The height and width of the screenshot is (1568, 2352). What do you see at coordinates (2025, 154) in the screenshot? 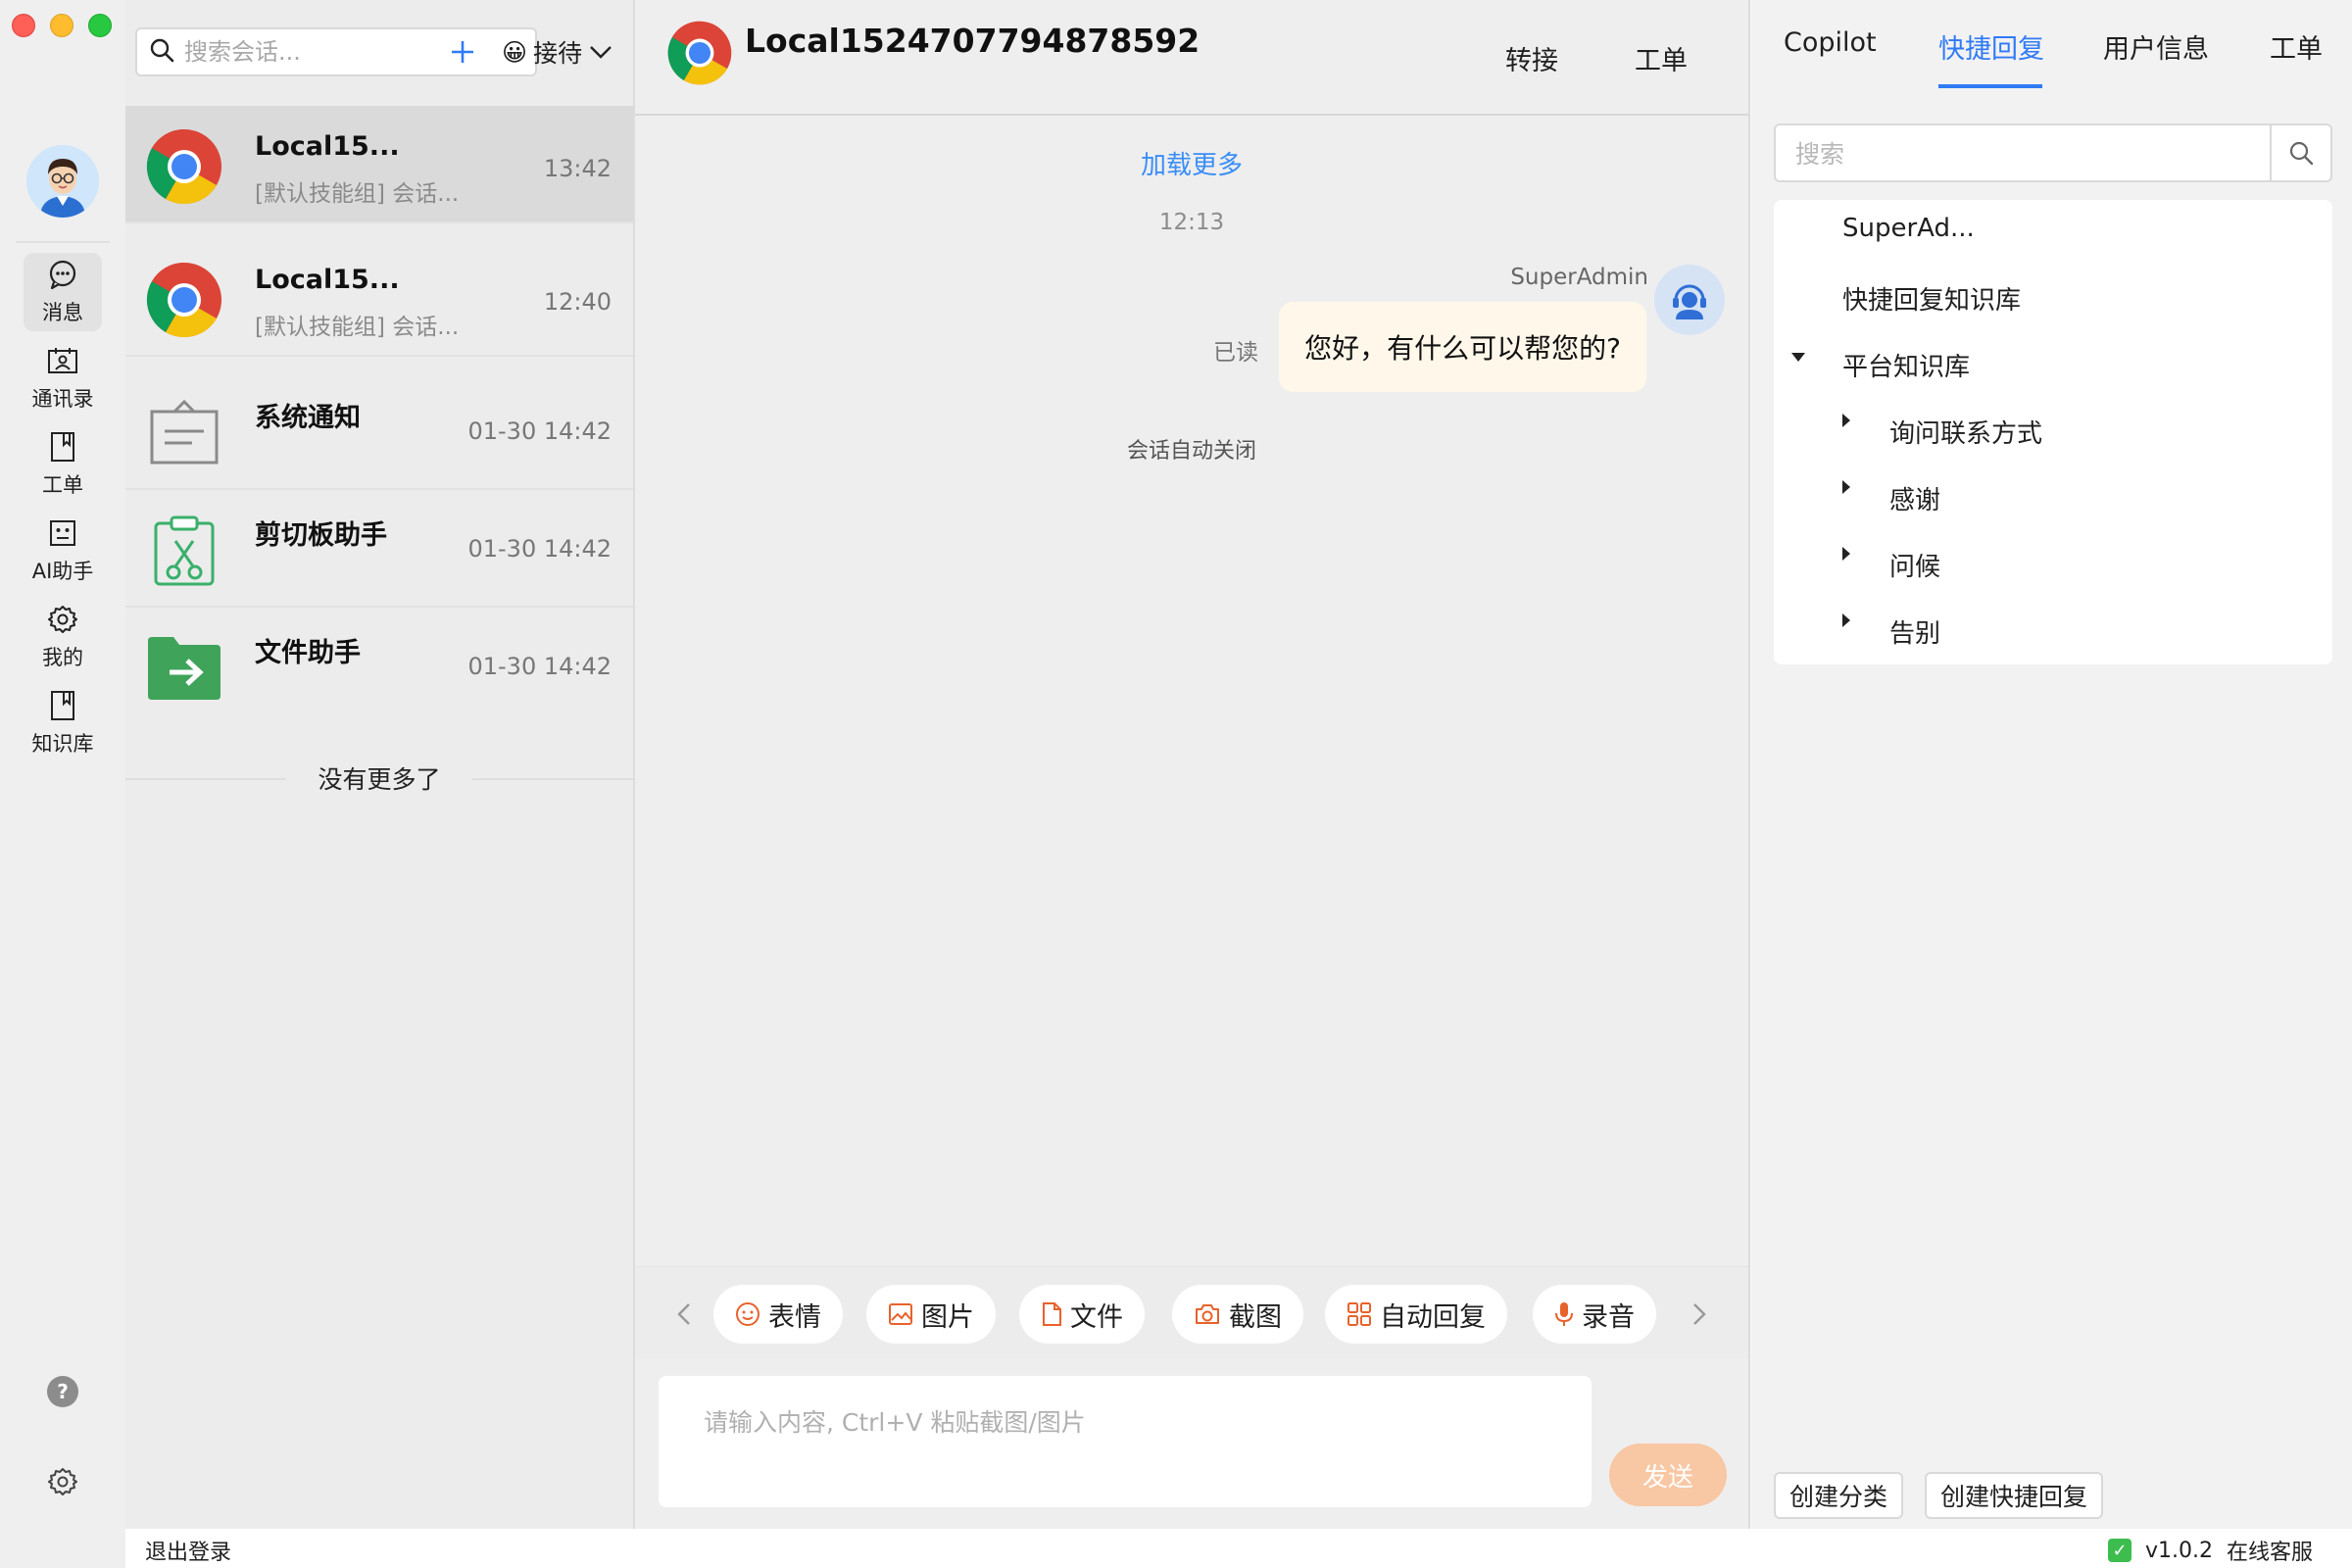
I see `quick-reply-search-input` at bounding box center [2025, 154].